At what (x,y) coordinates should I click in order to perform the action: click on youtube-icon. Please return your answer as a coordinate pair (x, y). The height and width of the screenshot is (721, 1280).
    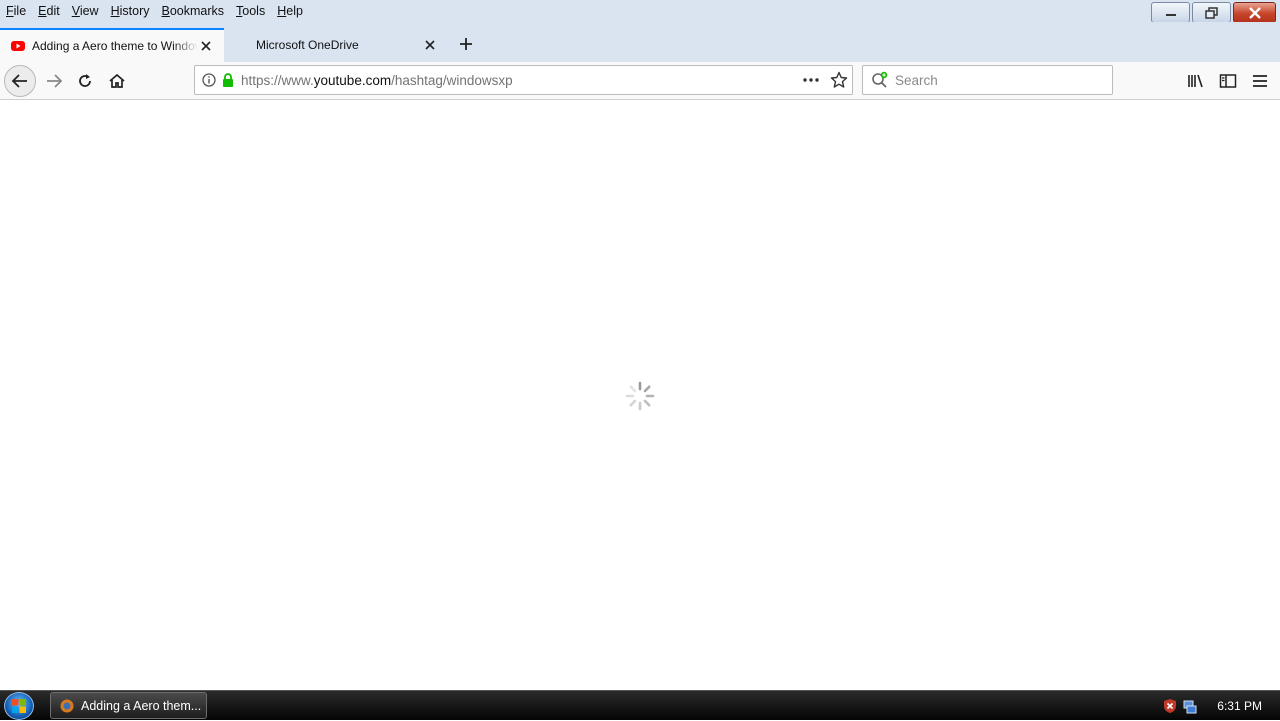
    Looking at the image, I should click on (18, 46).